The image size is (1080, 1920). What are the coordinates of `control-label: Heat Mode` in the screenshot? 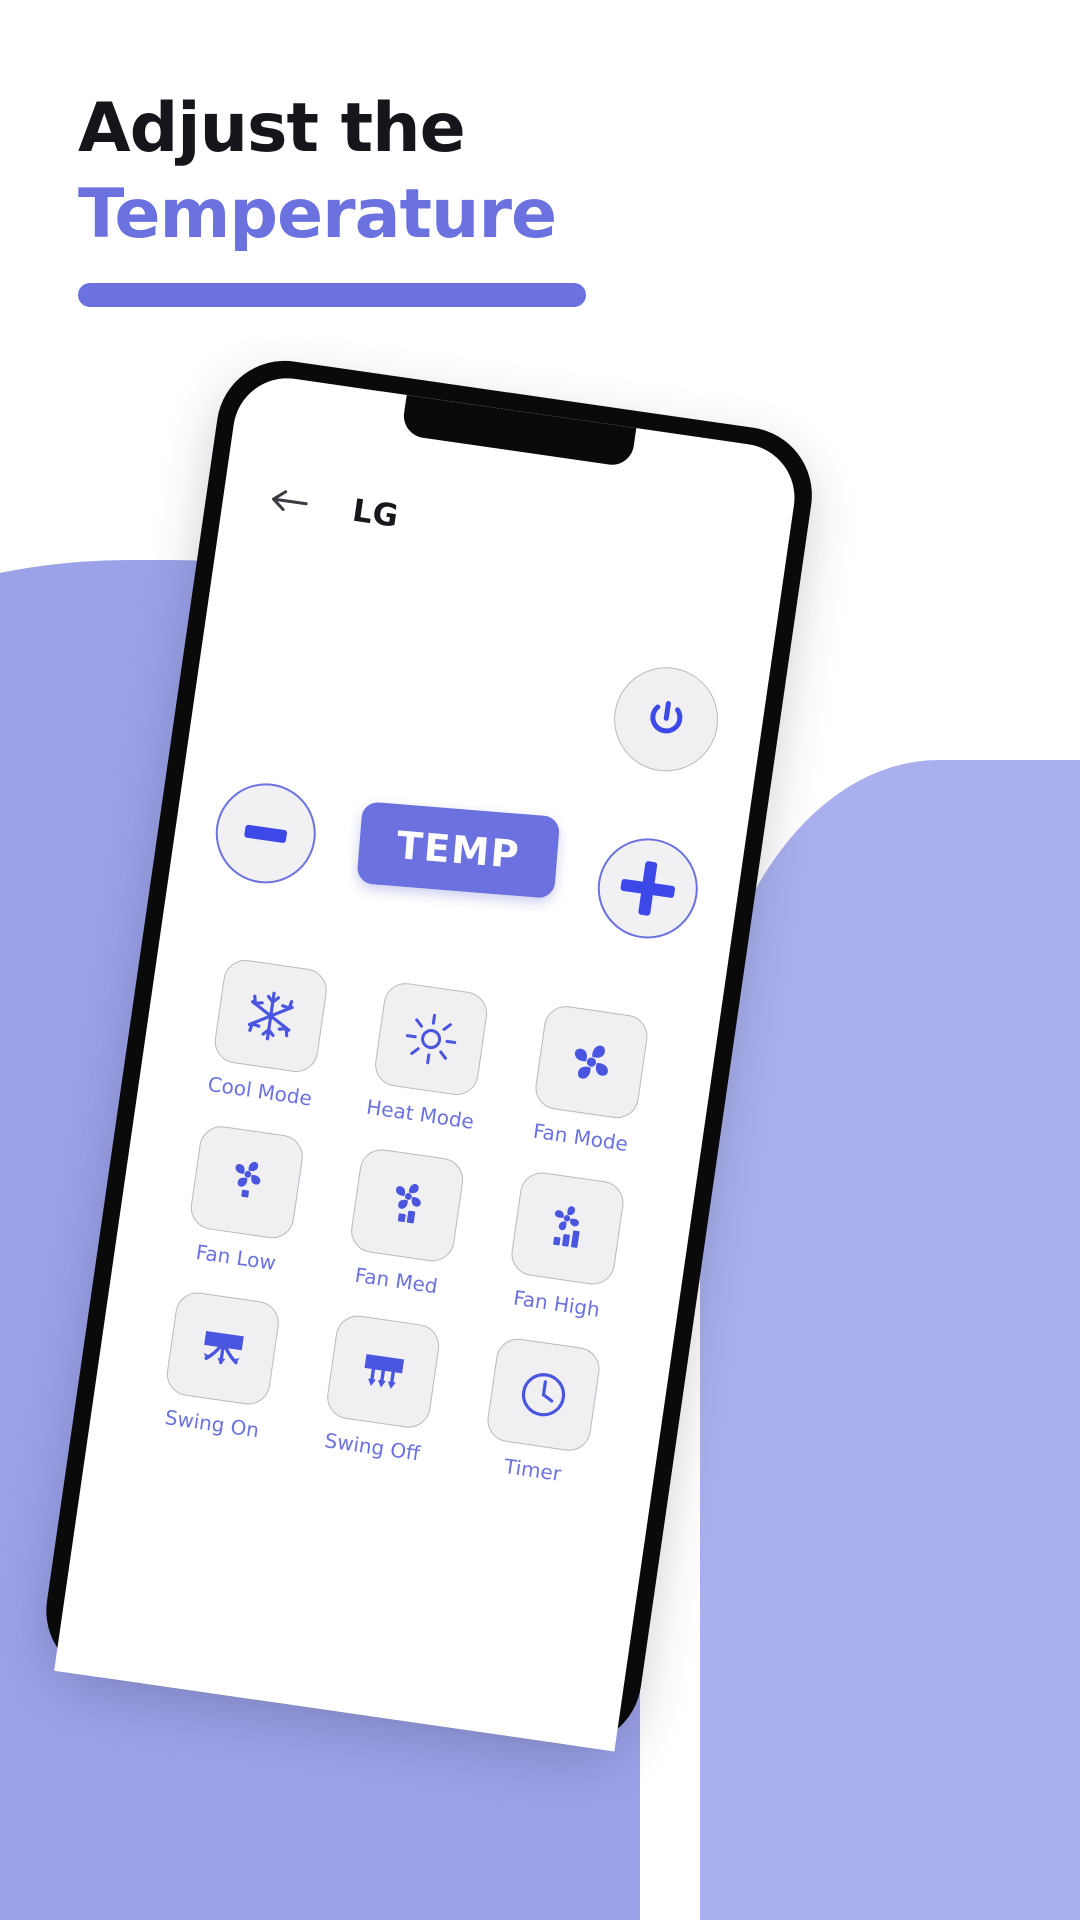 It's located at (420, 1114).